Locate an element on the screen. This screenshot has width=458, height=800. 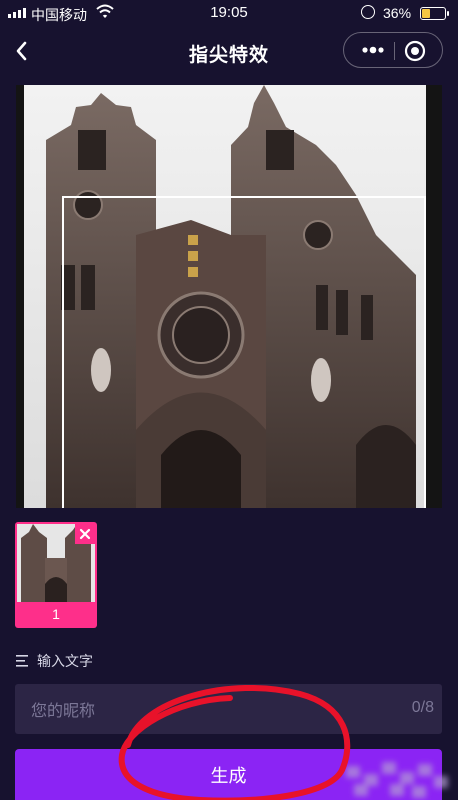
nickname-field: 0/8 is located at coordinates (228, 710).